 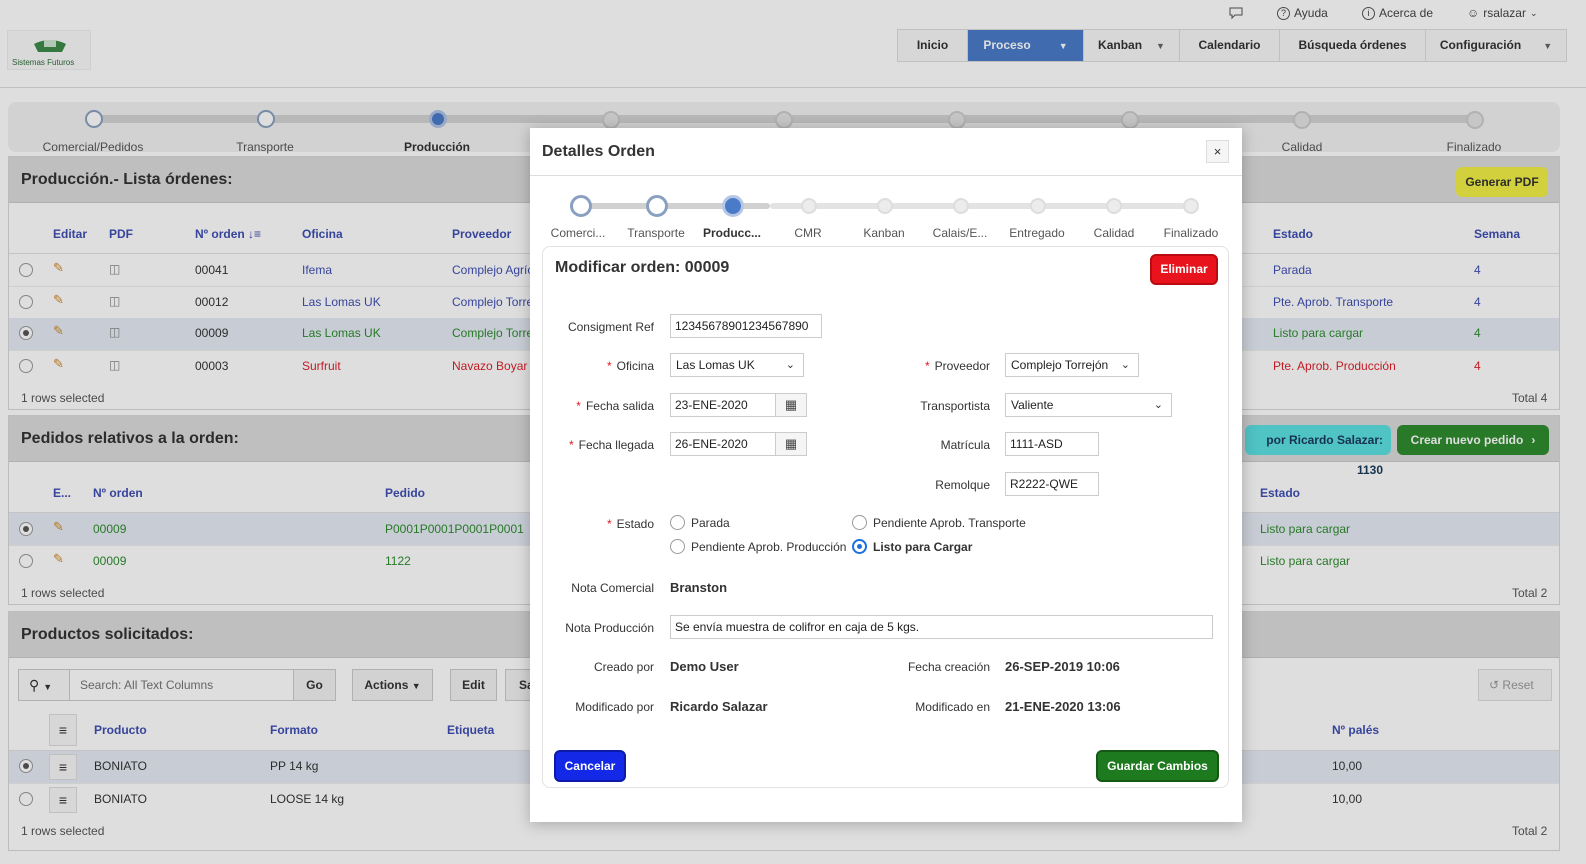 What do you see at coordinates (1088, 405) in the screenshot?
I see `carrier-select: Valiente ⌄` at bounding box center [1088, 405].